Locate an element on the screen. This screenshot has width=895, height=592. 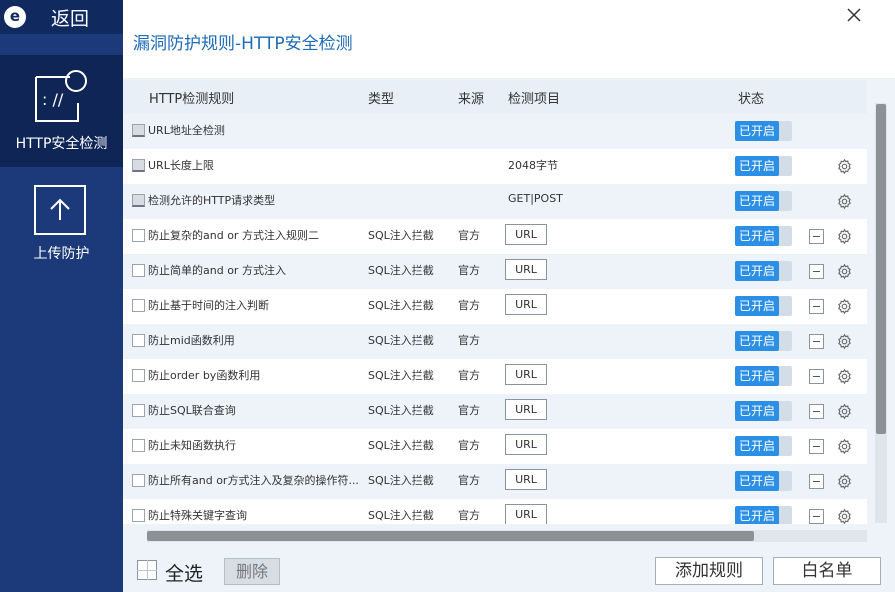
delete-button: 删除 is located at coordinates (252, 571).